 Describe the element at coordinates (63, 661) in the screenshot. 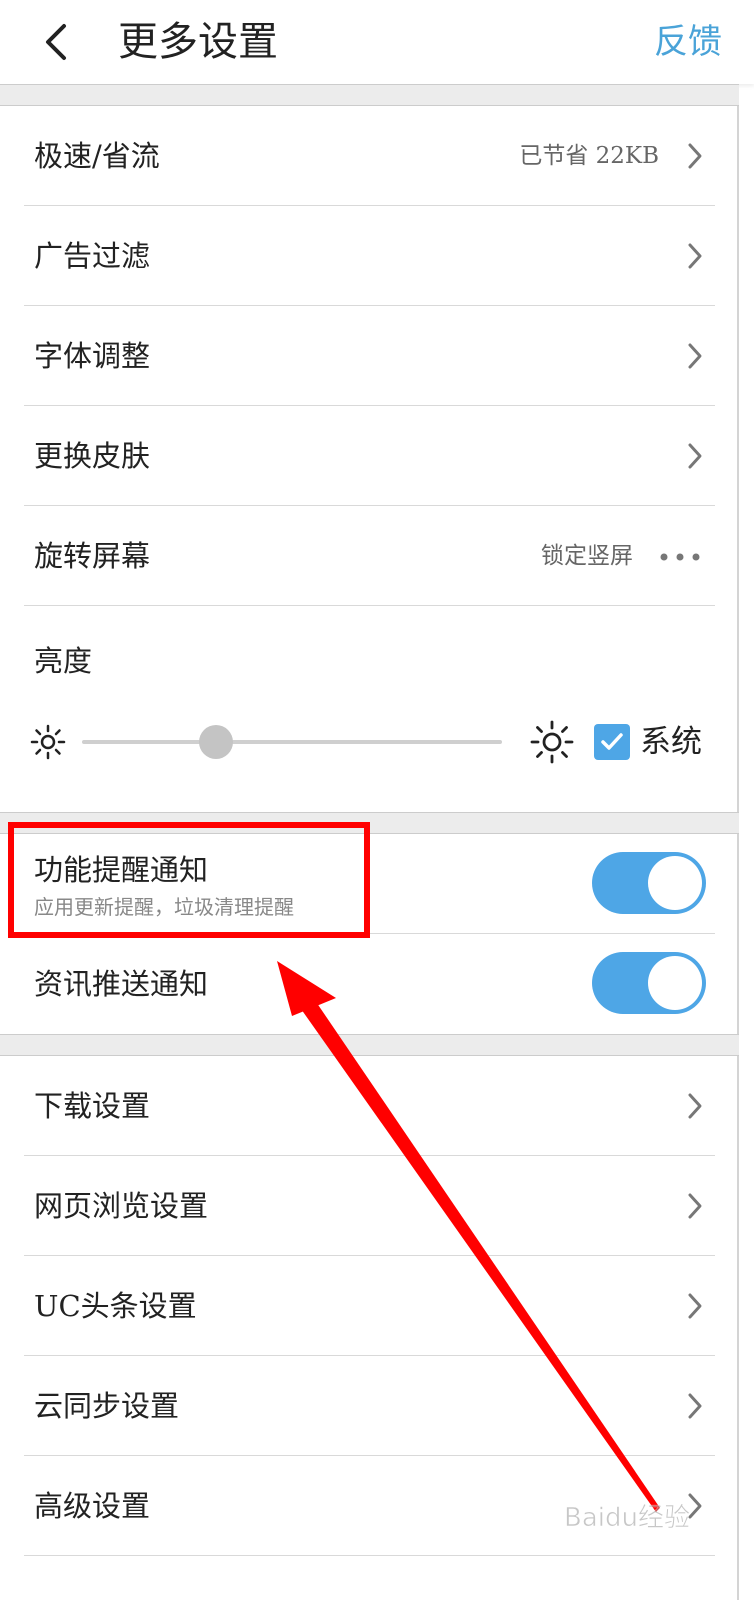

I see `brightness-label: 亮度` at that location.